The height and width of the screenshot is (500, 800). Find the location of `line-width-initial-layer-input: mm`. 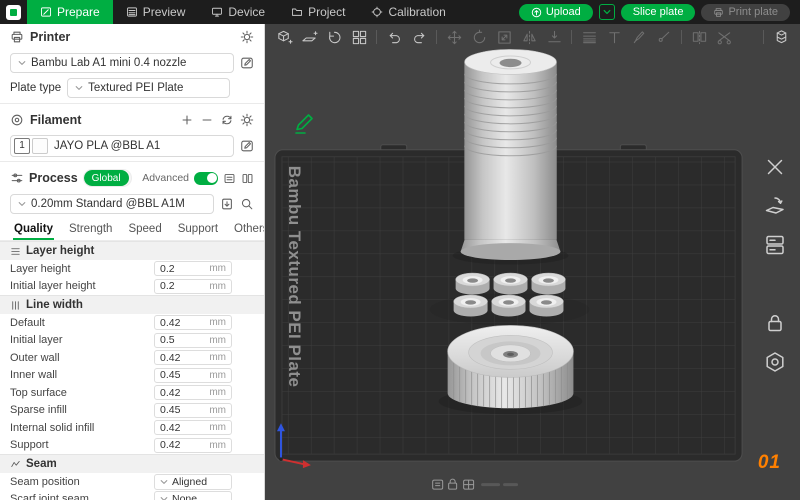

line-width-initial-layer-input: mm is located at coordinates (193, 340).